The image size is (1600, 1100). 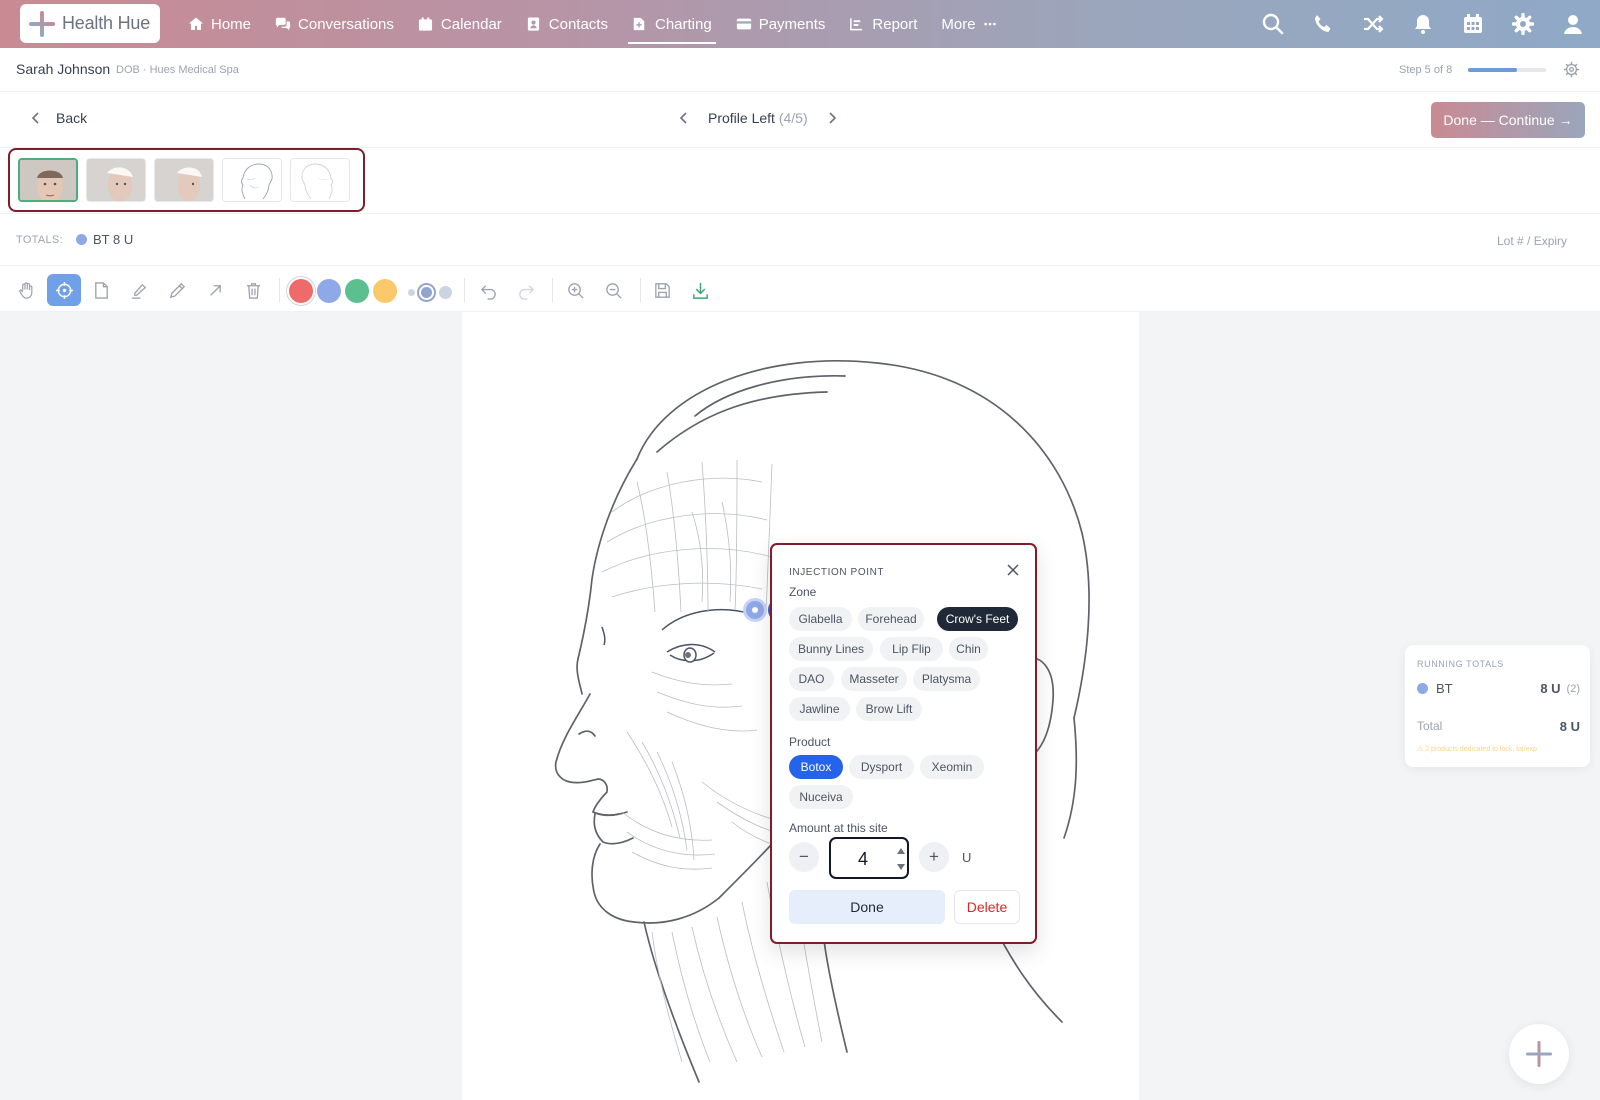 What do you see at coordinates (883, 24) in the screenshot?
I see `nav-report: Report` at bounding box center [883, 24].